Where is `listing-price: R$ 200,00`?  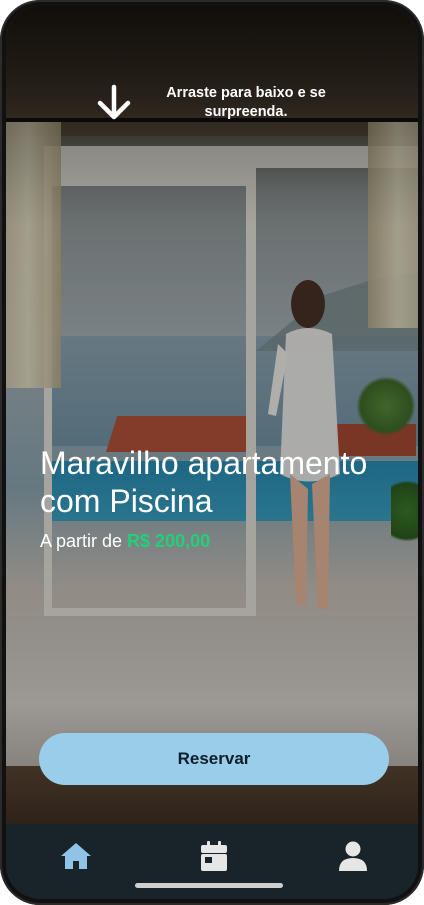
listing-price: R$ 200,00 is located at coordinates (169, 541).